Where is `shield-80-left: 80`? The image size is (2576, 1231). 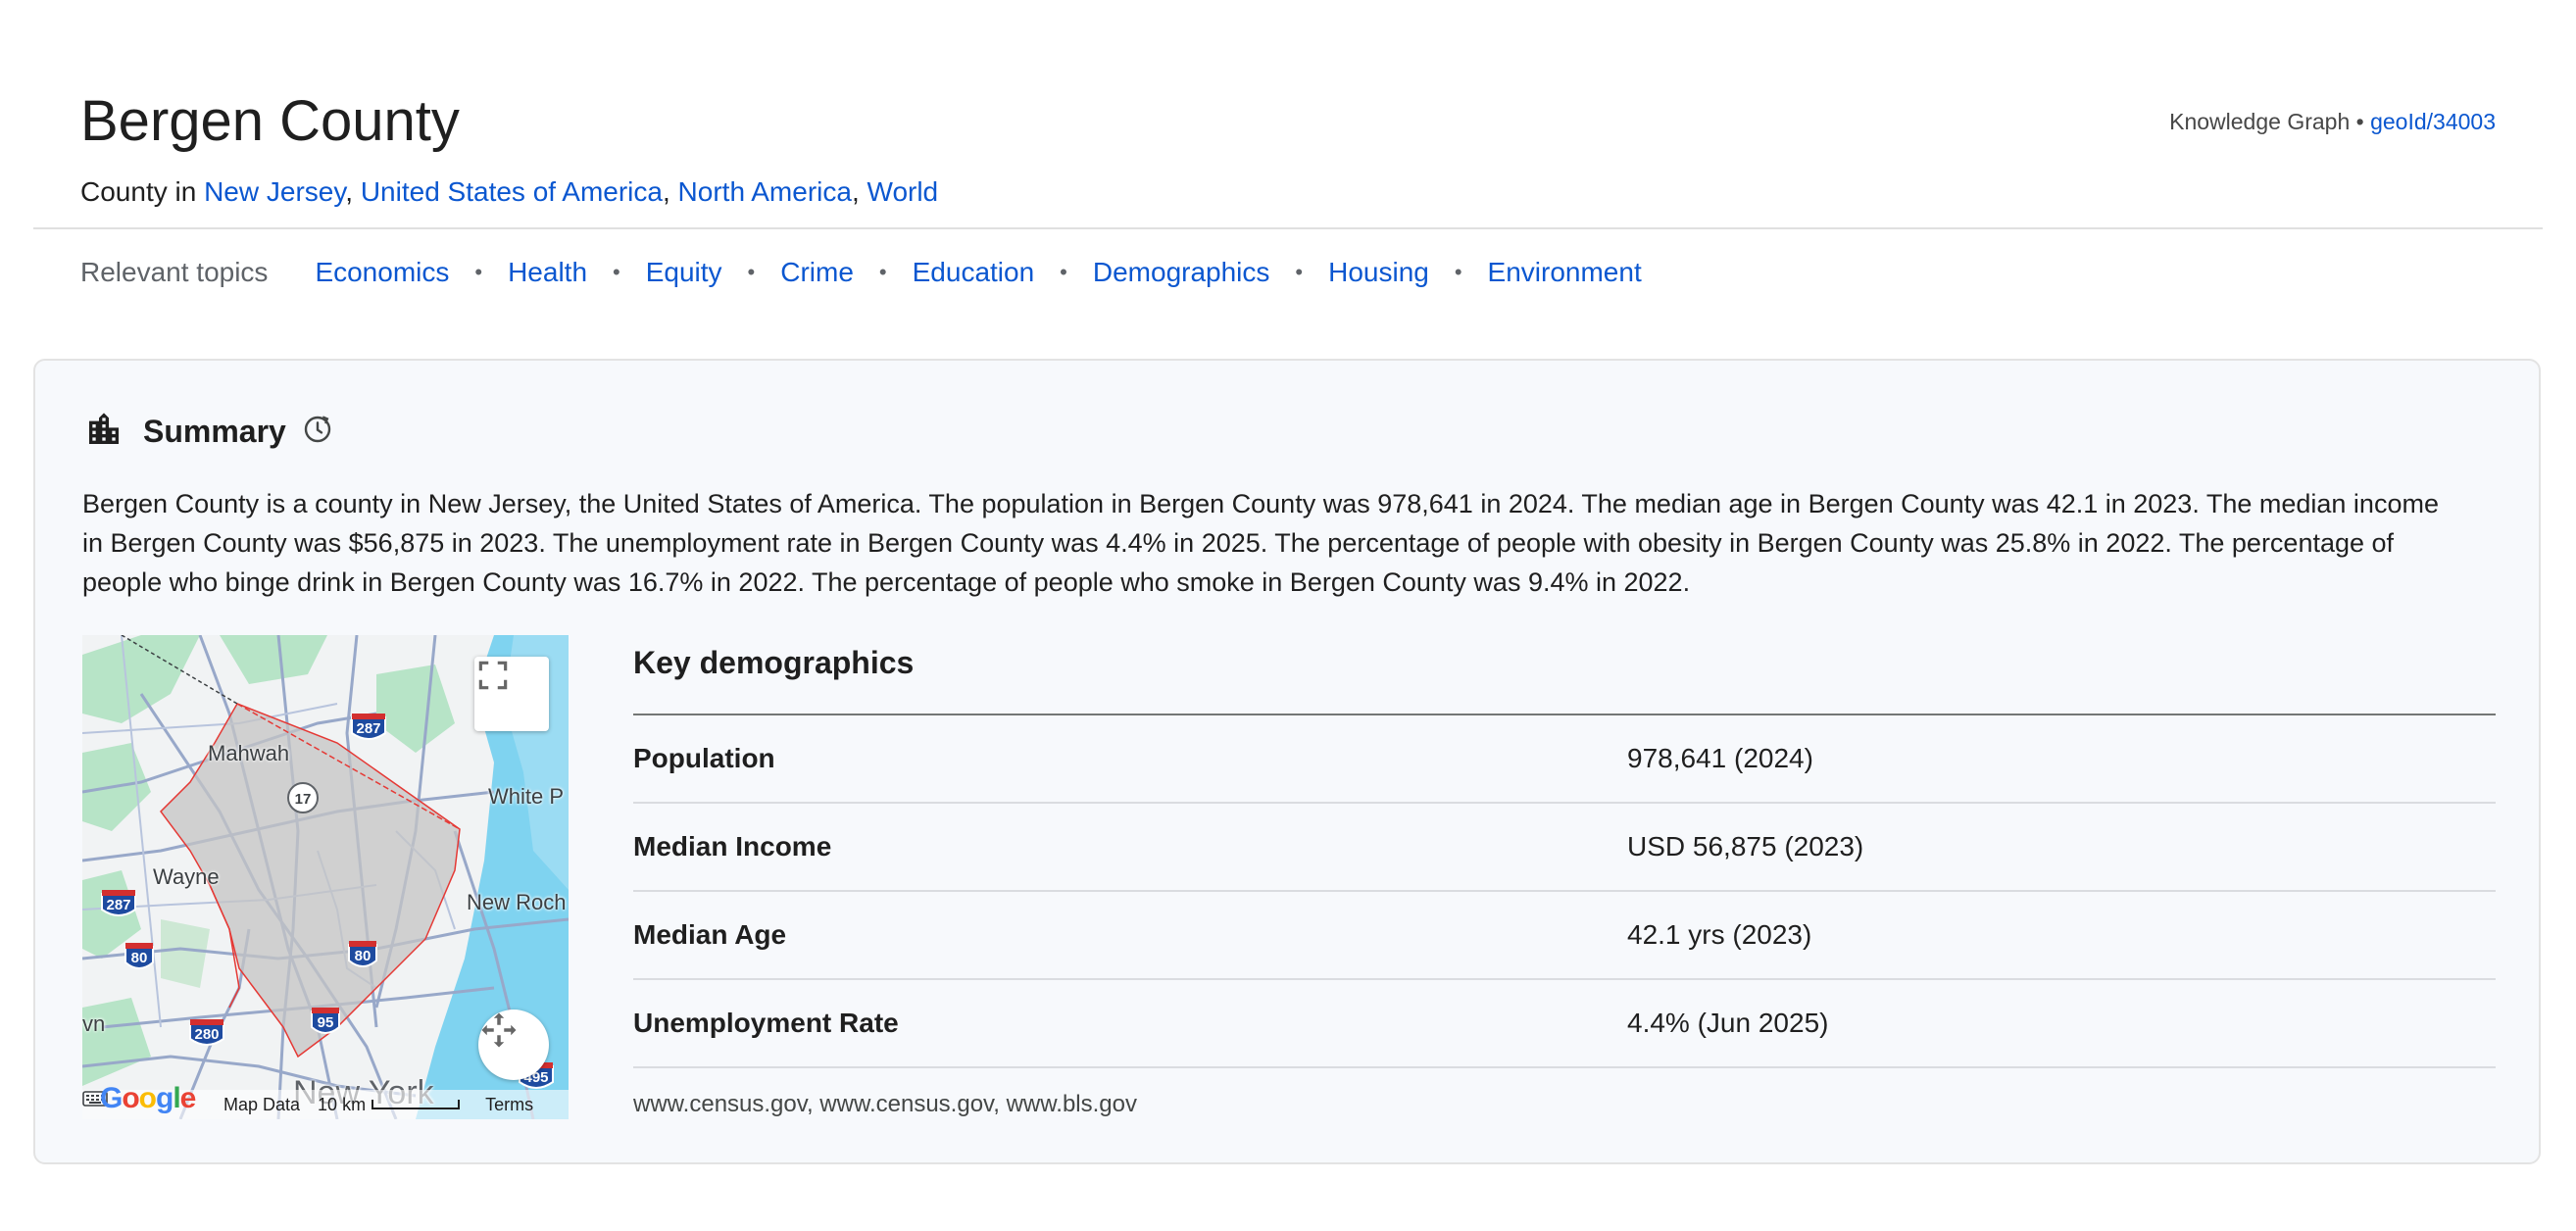 shield-80-left: 80 is located at coordinates (139, 958).